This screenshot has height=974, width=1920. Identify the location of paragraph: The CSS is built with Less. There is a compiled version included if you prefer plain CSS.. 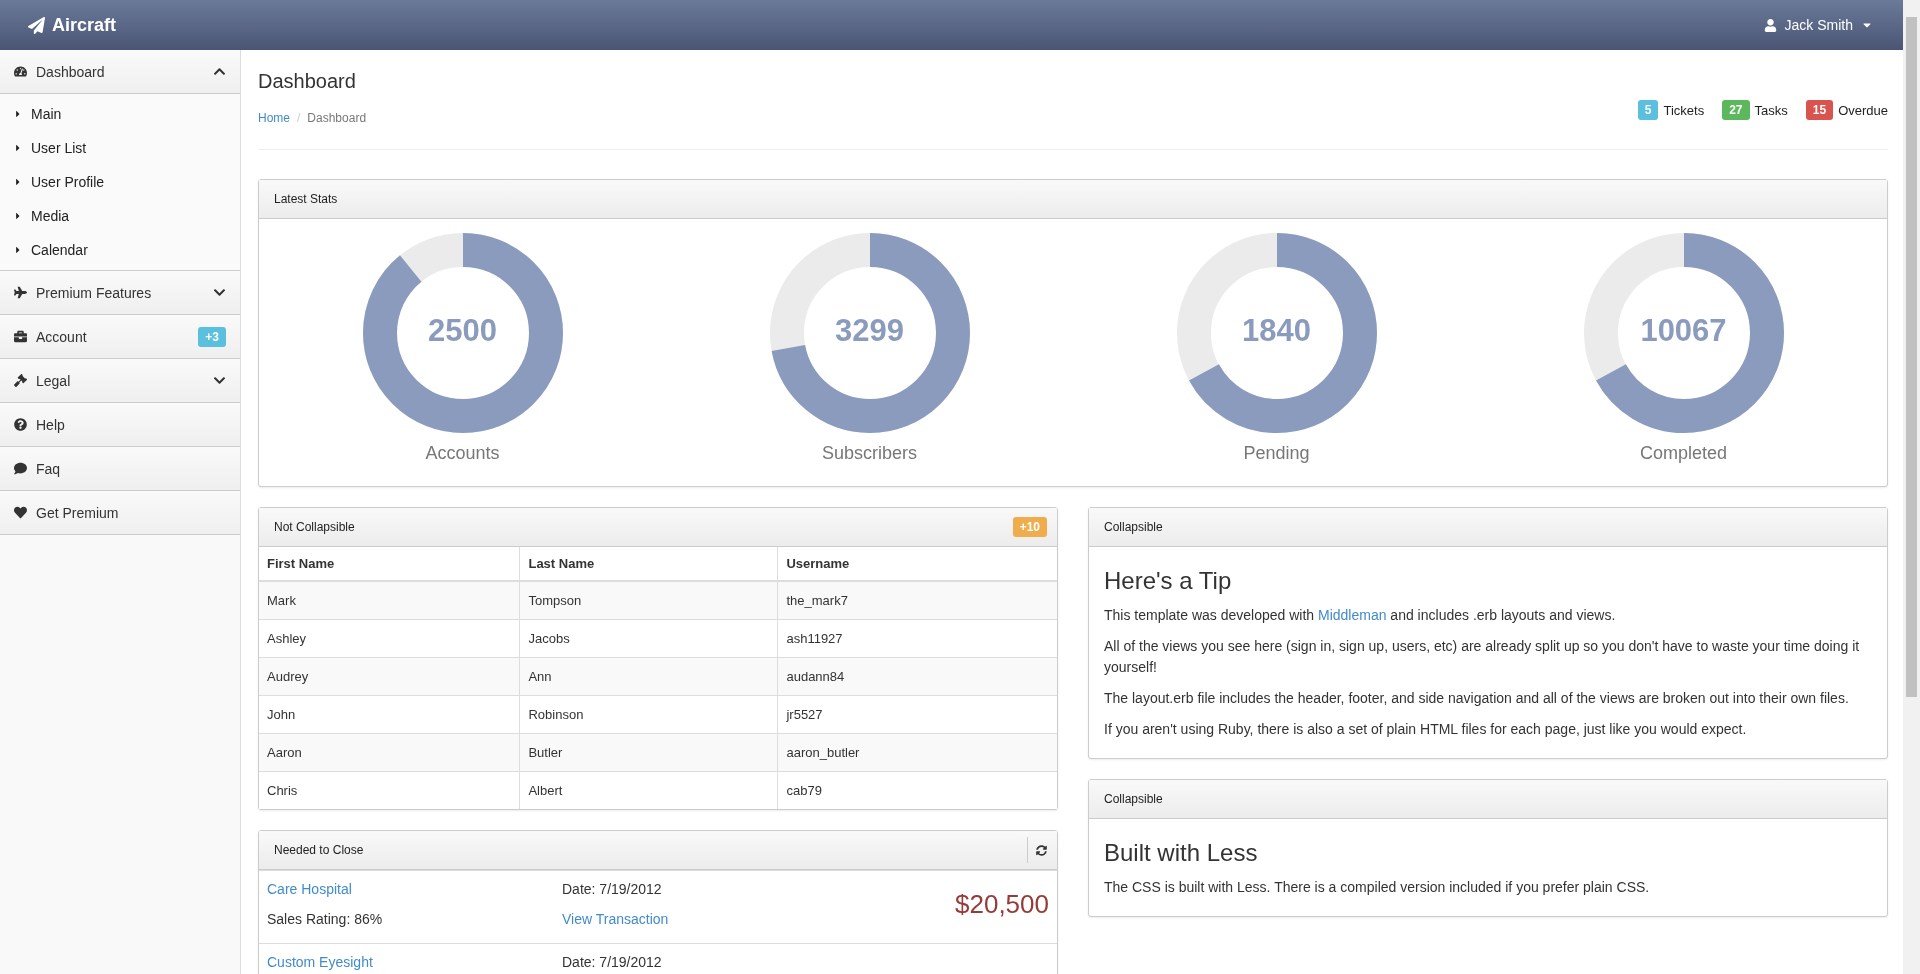
(1377, 887).